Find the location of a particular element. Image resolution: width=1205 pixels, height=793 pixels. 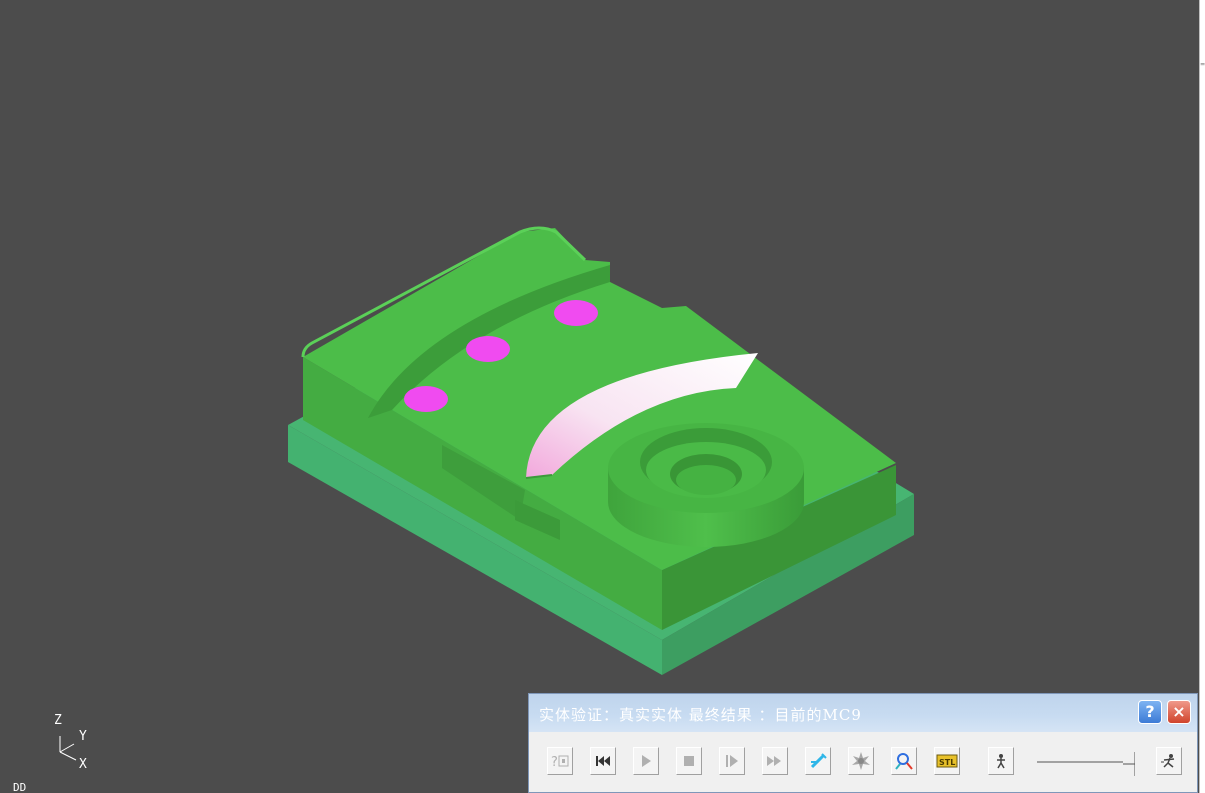

stl-export-button: STL is located at coordinates (947, 761).